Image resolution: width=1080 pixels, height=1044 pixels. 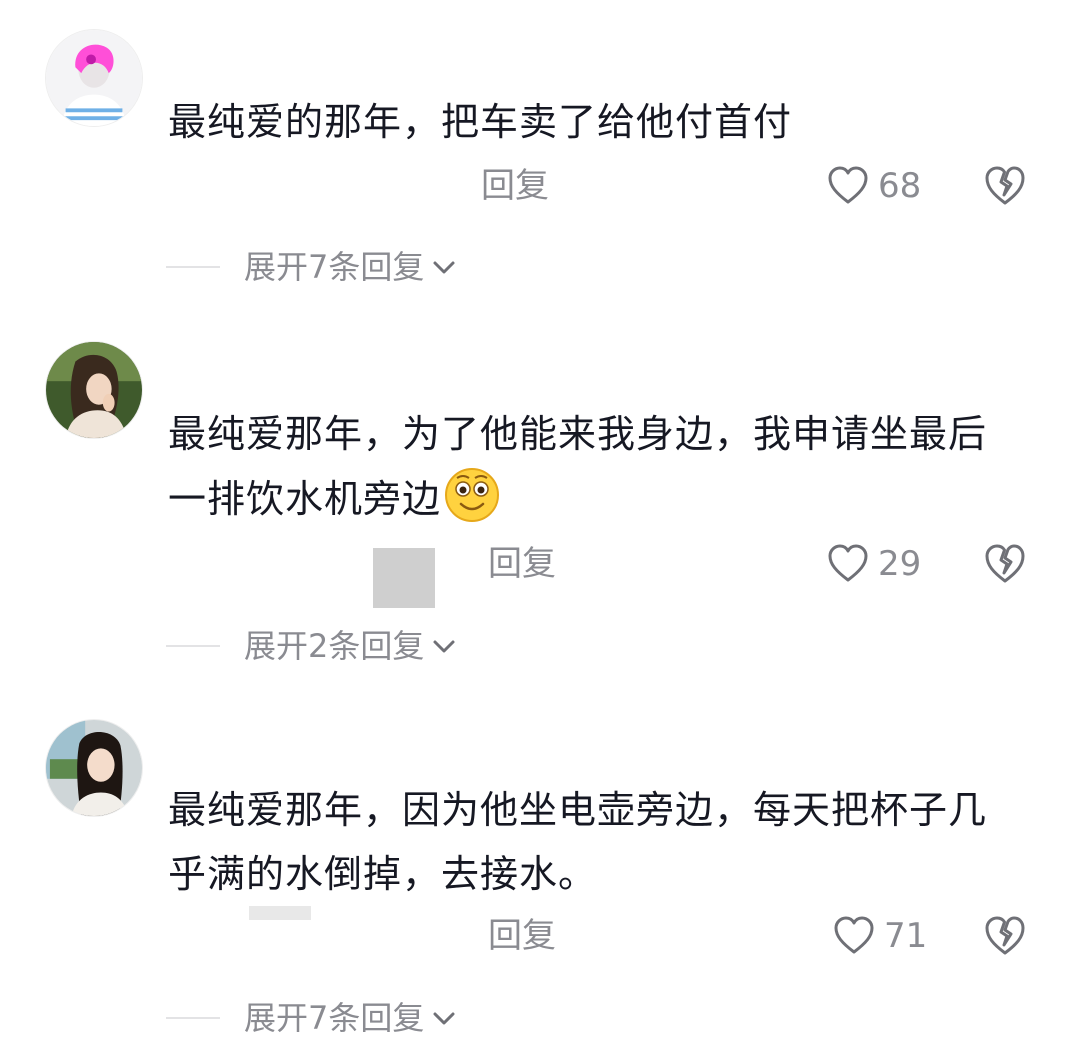 I want to click on avatar-girl-car-photo-icon, so click(x=94, y=768).